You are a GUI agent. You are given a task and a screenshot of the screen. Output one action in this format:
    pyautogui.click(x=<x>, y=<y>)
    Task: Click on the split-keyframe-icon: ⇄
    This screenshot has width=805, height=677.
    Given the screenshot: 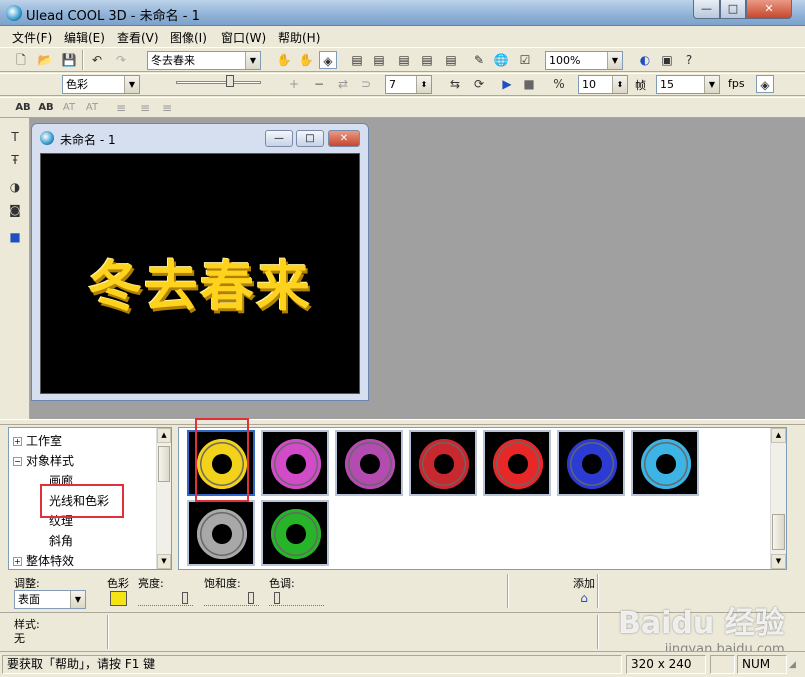 What is the action you would take?
    pyautogui.click(x=343, y=84)
    